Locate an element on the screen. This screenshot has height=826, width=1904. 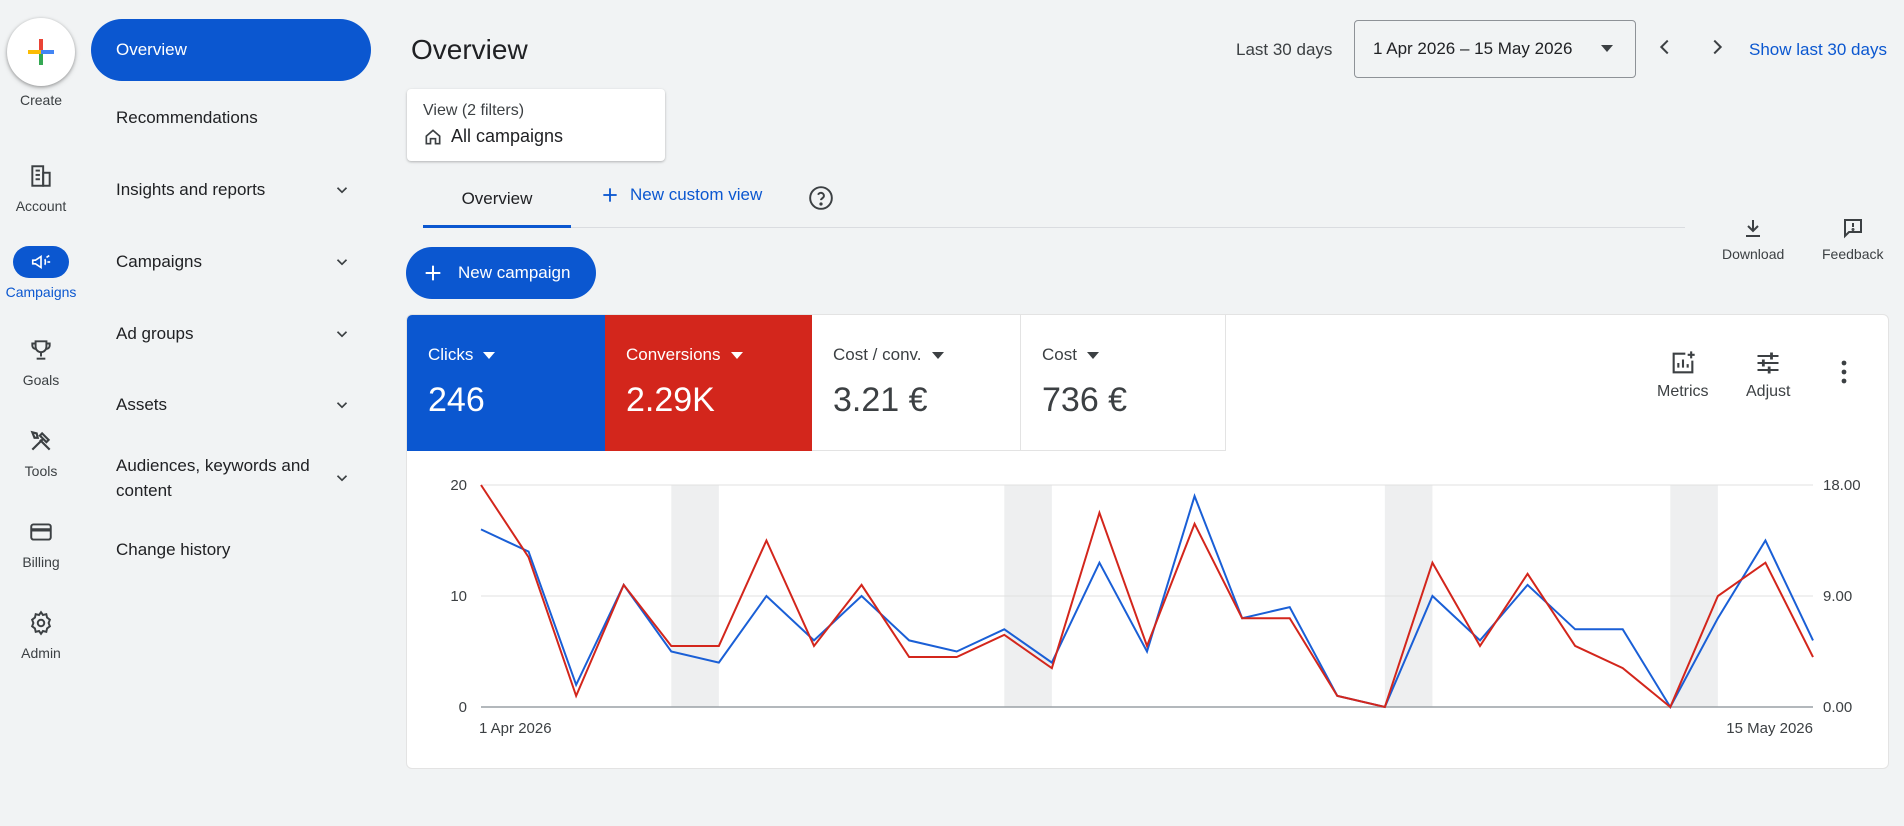
rail-item-admin: Admin is located at coordinates (41, 634).